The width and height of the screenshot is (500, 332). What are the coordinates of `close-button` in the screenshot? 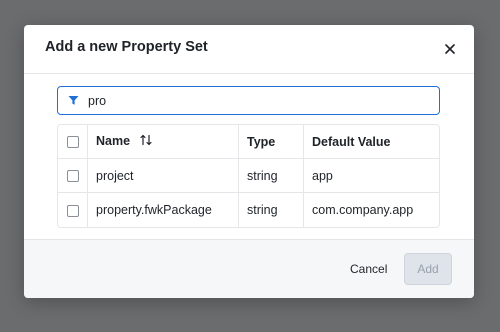 It's located at (450, 49).